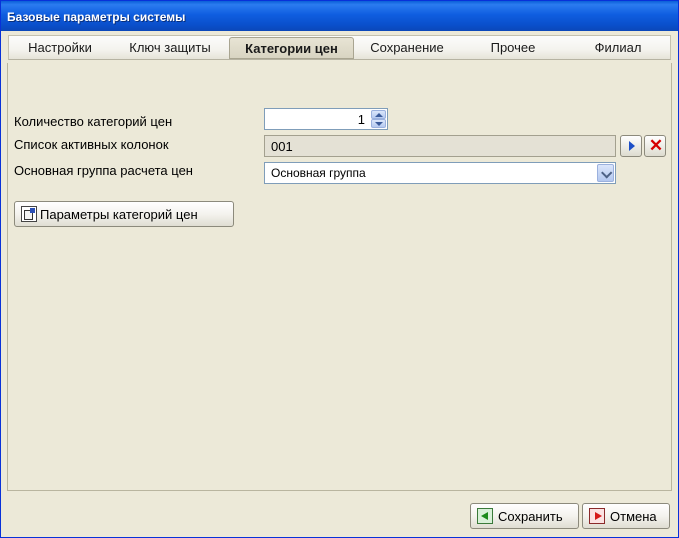  I want to click on active-columns-value: 001, so click(282, 146).